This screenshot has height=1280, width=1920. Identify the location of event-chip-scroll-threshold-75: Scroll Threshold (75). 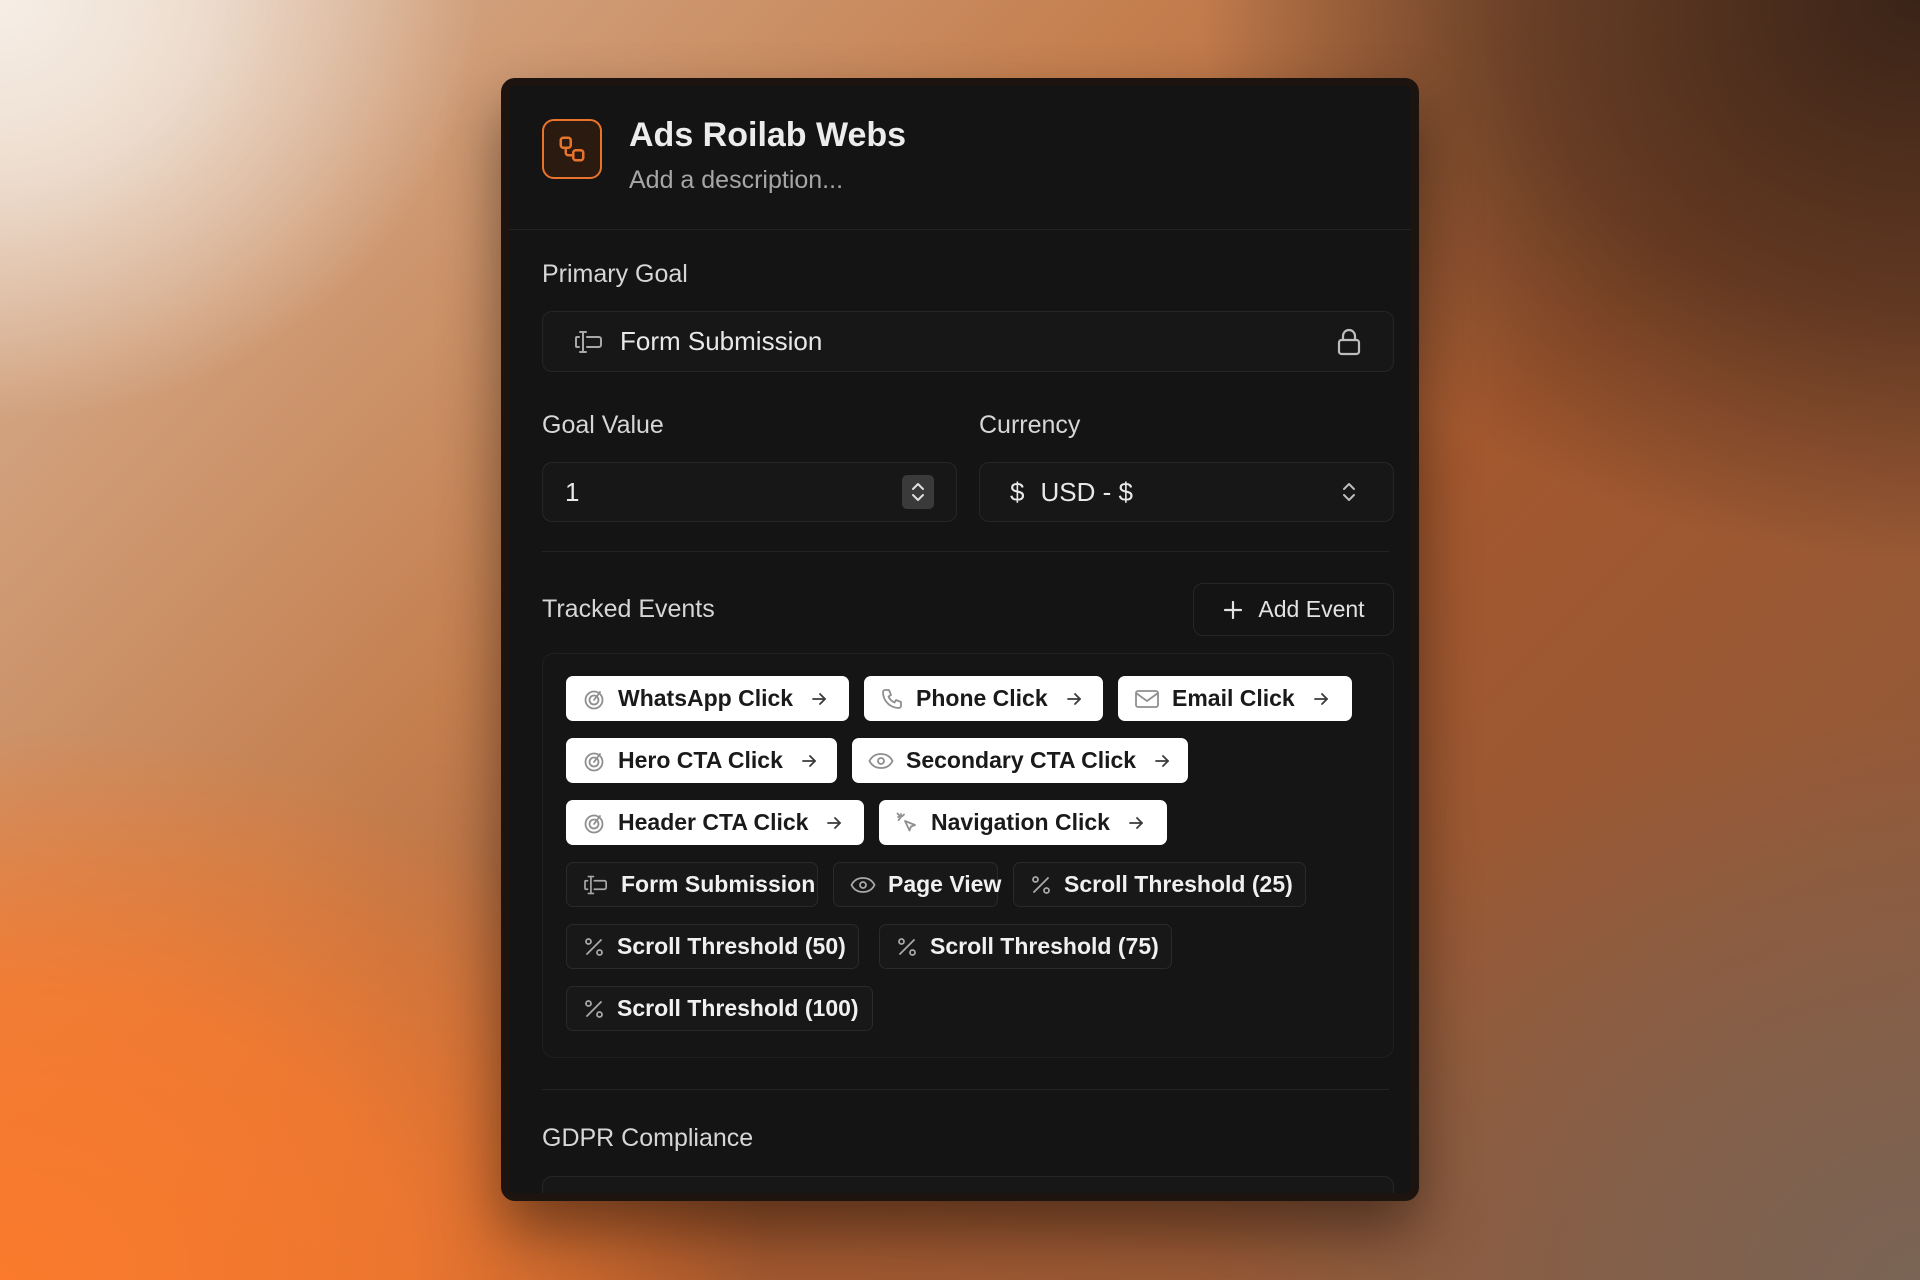
(1025, 946).